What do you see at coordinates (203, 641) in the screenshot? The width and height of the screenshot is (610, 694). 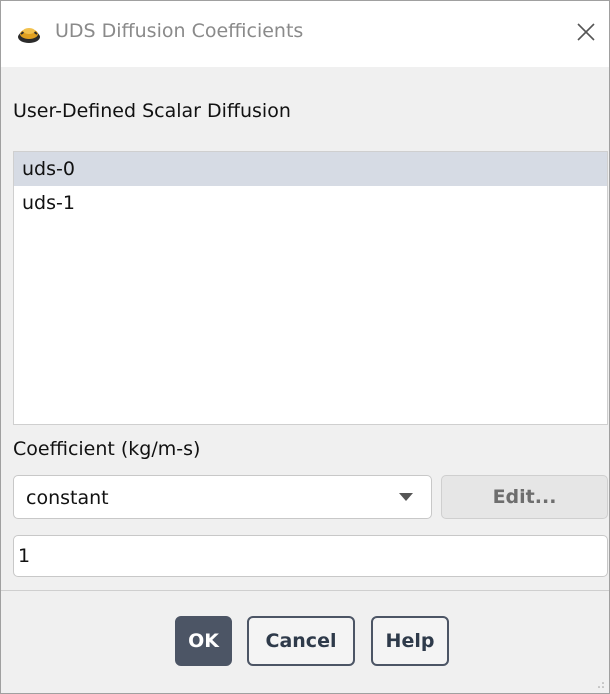 I see `ok-button: OK` at bounding box center [203, 641].